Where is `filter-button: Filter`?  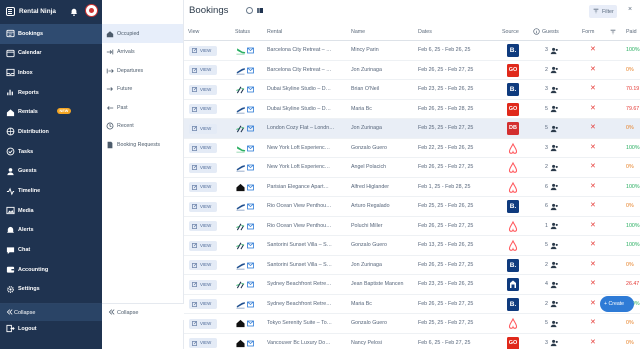
filter-button: Filter is located at coordinates (603, 11).